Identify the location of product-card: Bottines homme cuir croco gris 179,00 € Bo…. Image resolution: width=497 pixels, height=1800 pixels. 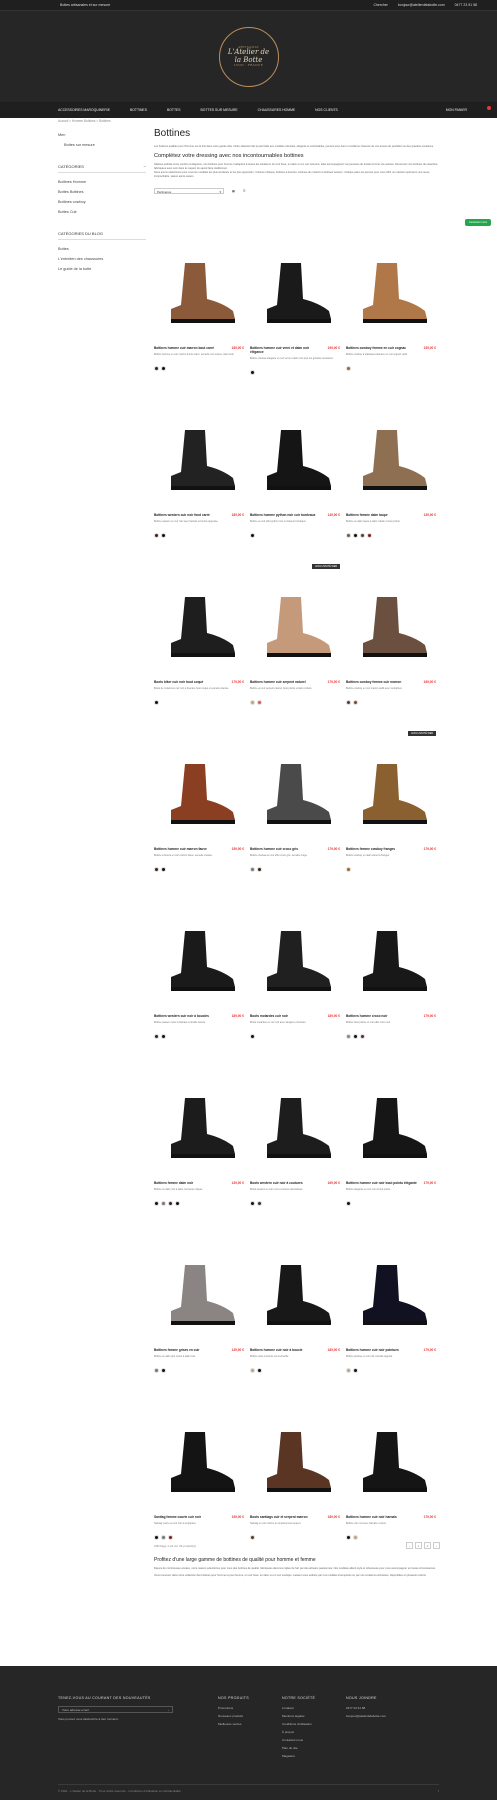
(297, 790).